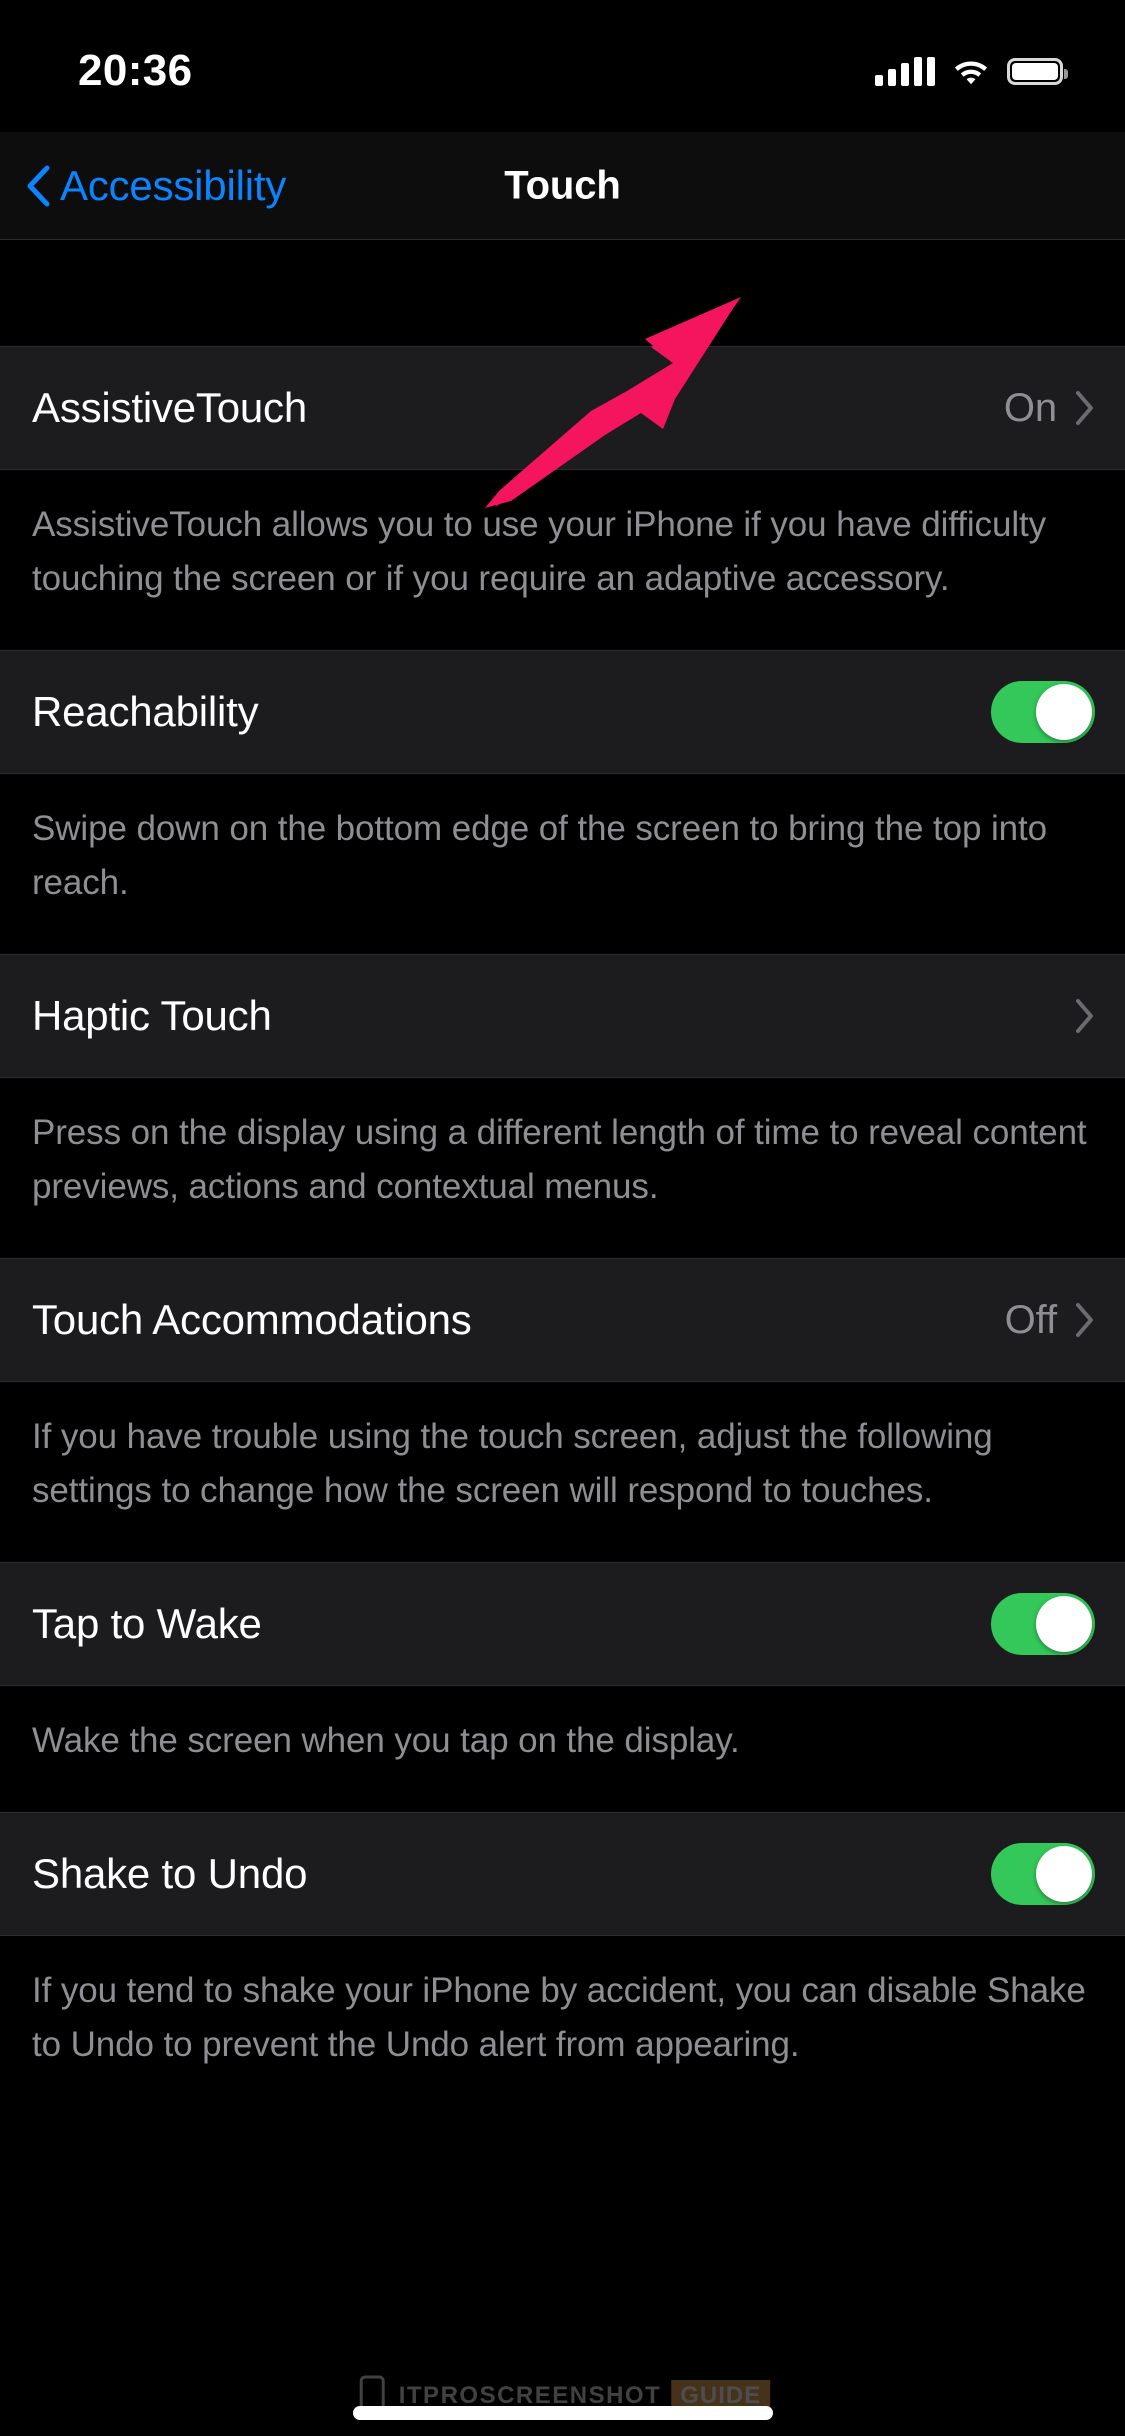  I want to click on page-title: Touch, so click(562, 185).